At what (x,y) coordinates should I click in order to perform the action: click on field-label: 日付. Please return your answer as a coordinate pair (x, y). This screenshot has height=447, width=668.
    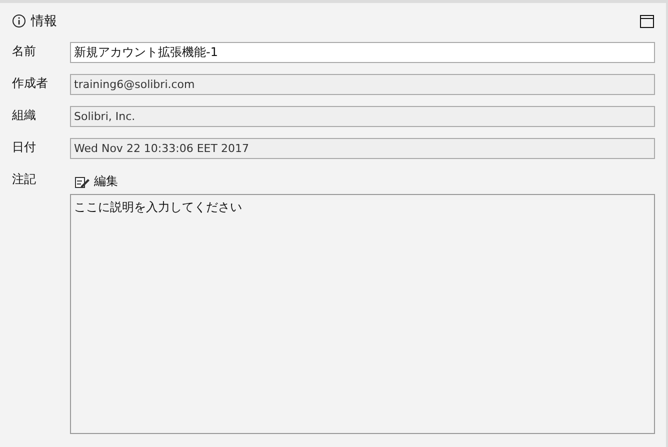
    Looking at the image, I should click on (24, 147).